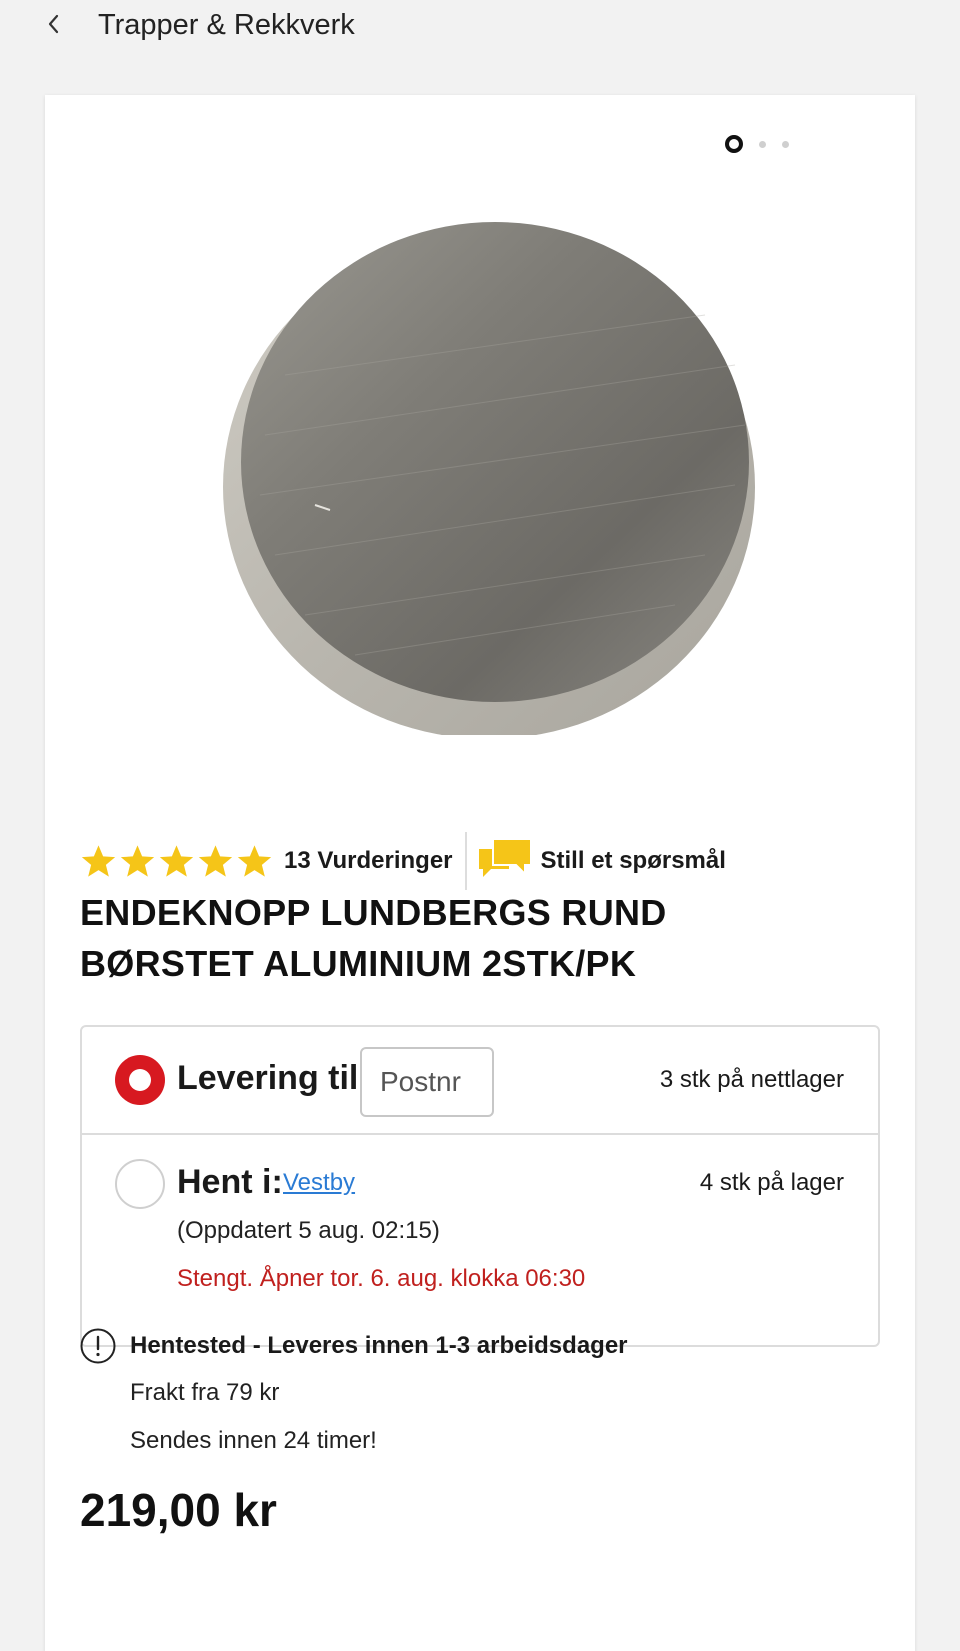 Image resolution: width=960 pixels, height=1651 pixels. I want to click on ask-question-button: Still et spørsmål, so click(600, 861).